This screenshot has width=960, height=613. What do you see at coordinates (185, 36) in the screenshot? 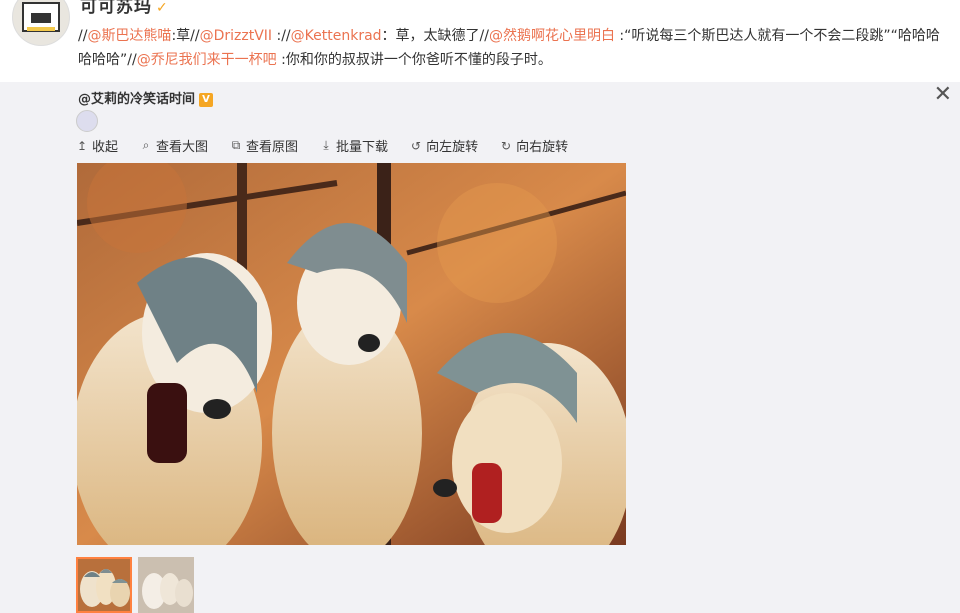
I see `post-text-fragment: :草//` at bounding box center [185, 36].